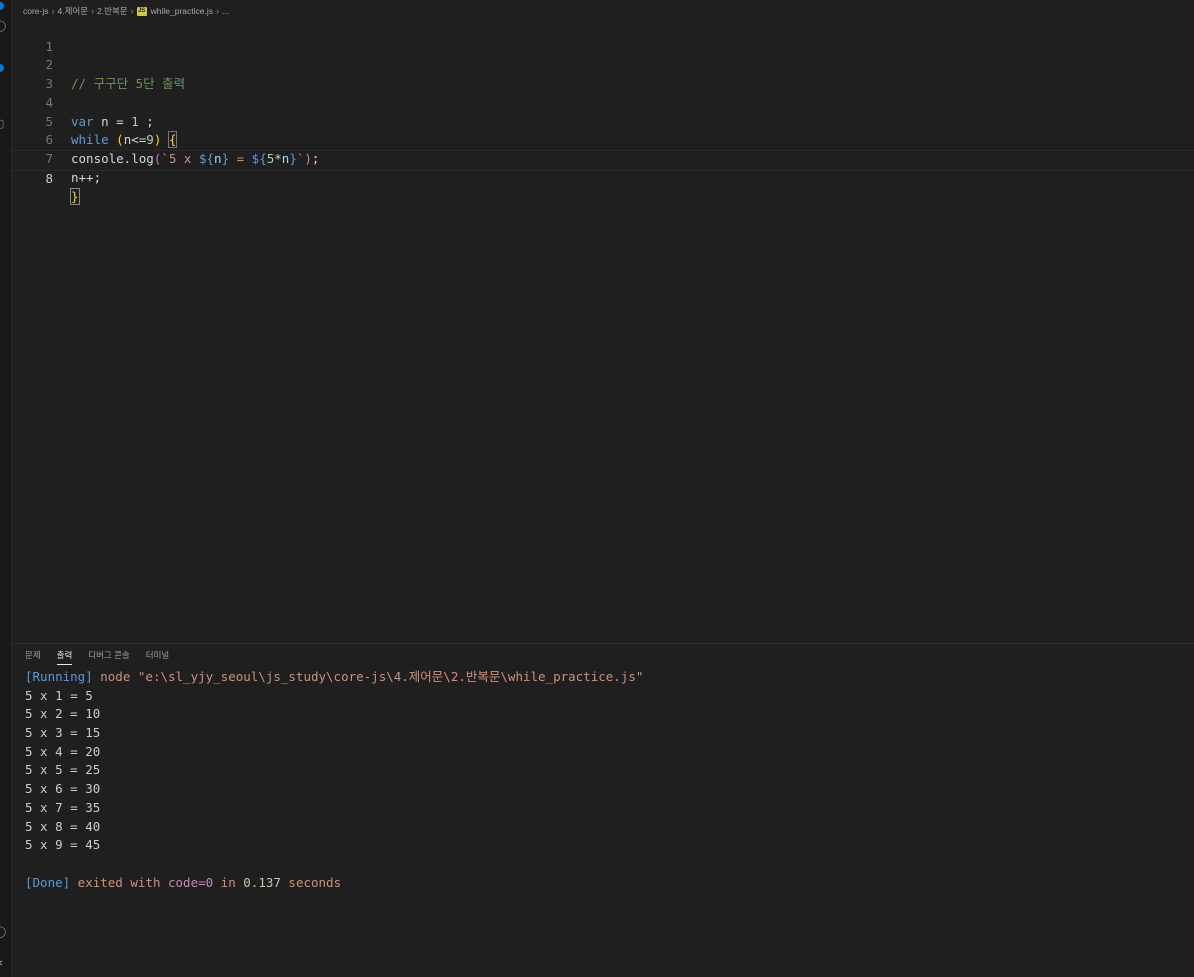 The height and width of the screenshot is (977, 1194). I want to click on breadcrumb-file: while_practice.js, so click(182, 11).